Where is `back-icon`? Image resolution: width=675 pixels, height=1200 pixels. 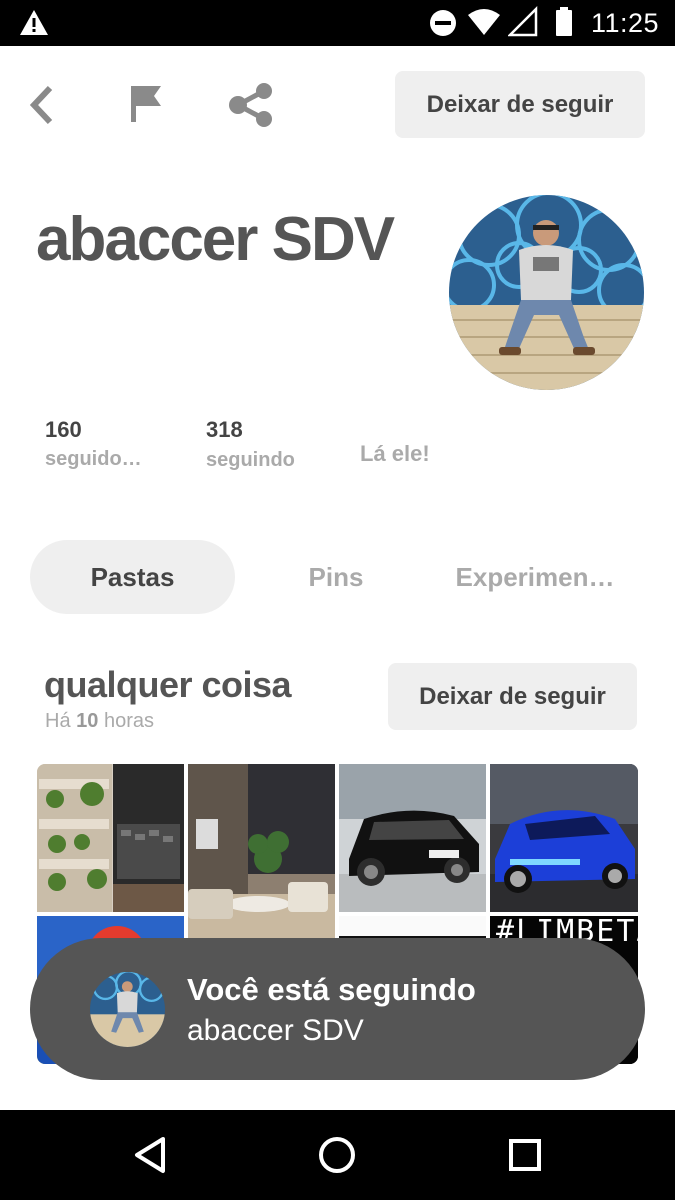 back-icon is located at coordinates (42, 105).